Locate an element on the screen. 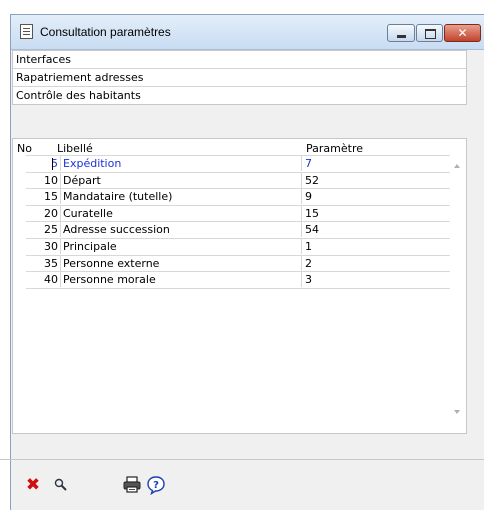  table-row: 20 Curatelle 15 is located at coordinates (238, 214).